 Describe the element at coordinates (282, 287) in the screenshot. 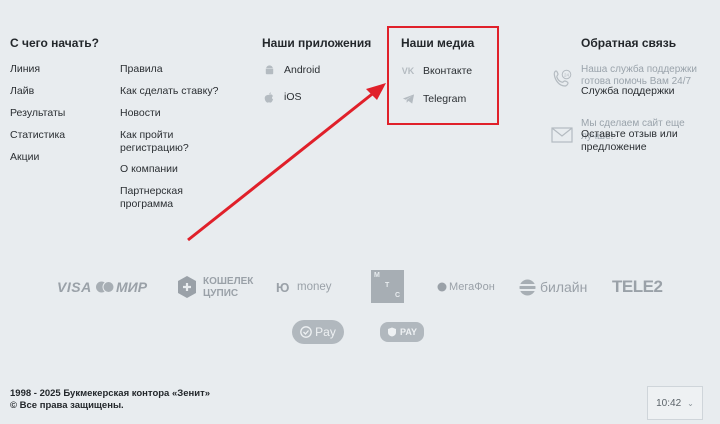

I see `umoney-mark: Ю` at that location.